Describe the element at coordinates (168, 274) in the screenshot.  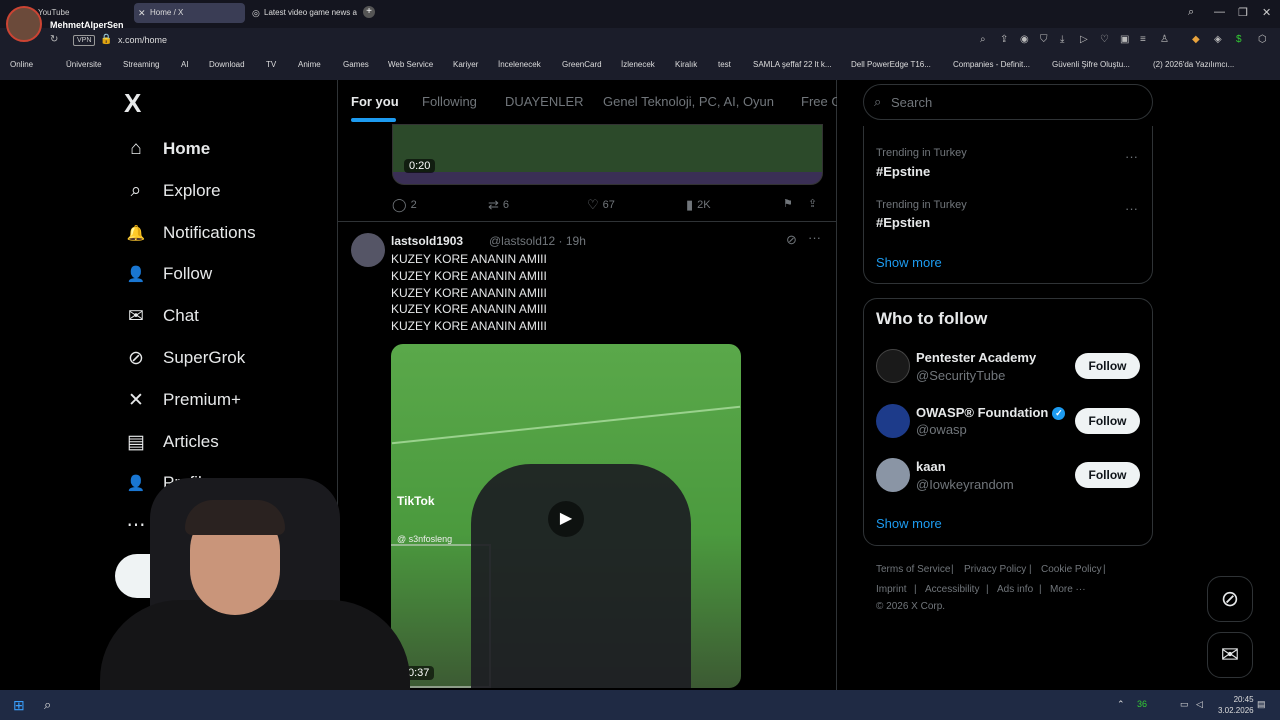
I see `sidebar-item-follow: 👤 Follow` at that location.